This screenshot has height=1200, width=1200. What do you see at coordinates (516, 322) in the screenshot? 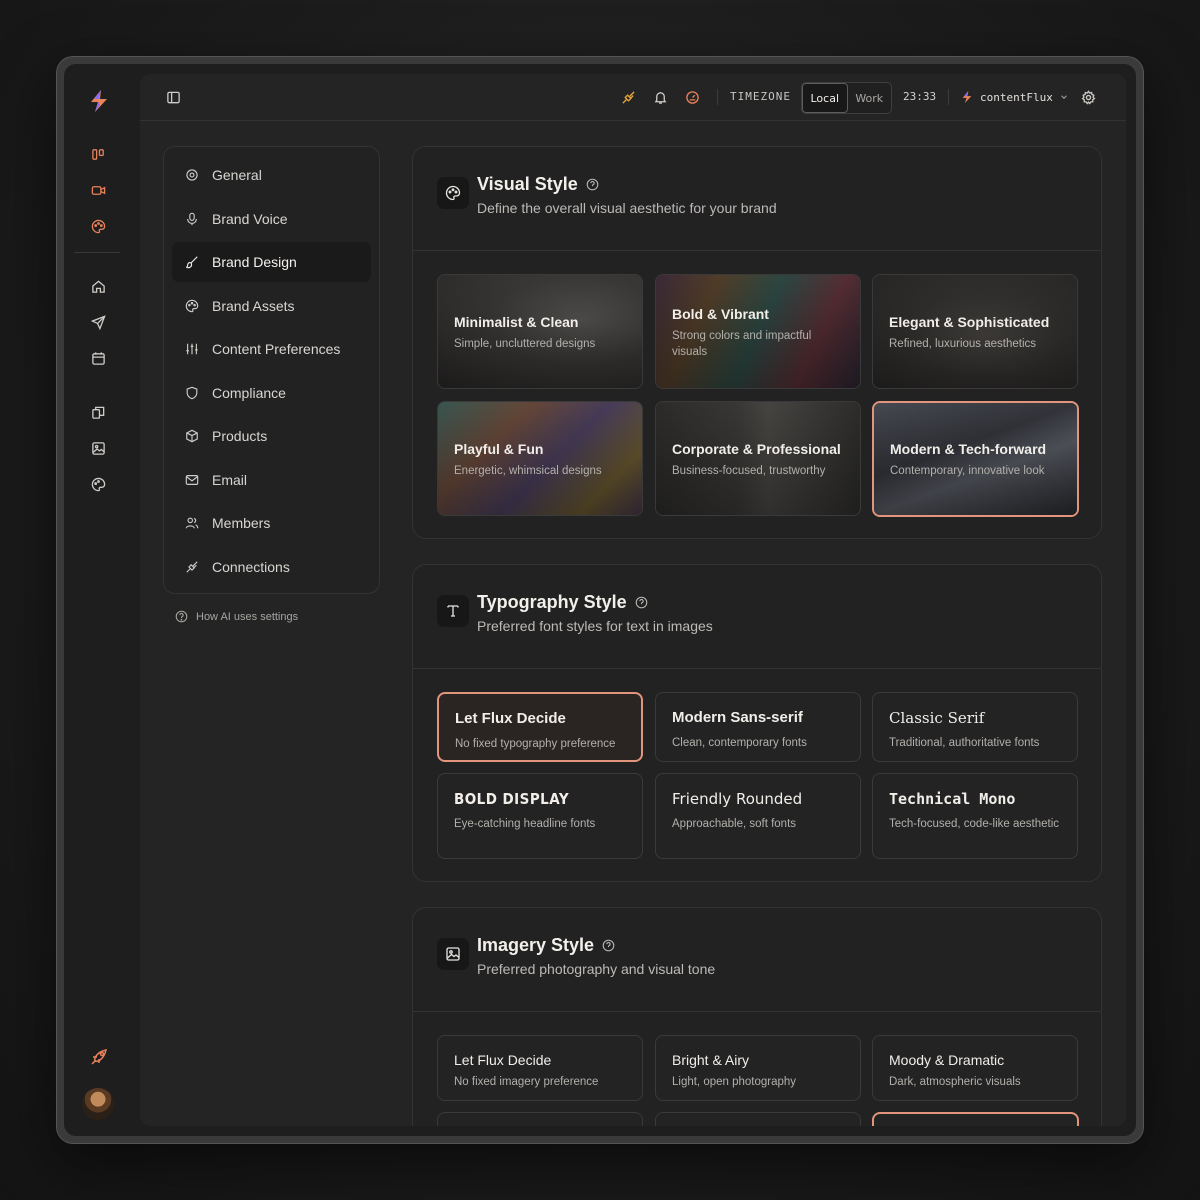
I see `option-title: Minimalist & Clean` at bounding box center [516, 322].